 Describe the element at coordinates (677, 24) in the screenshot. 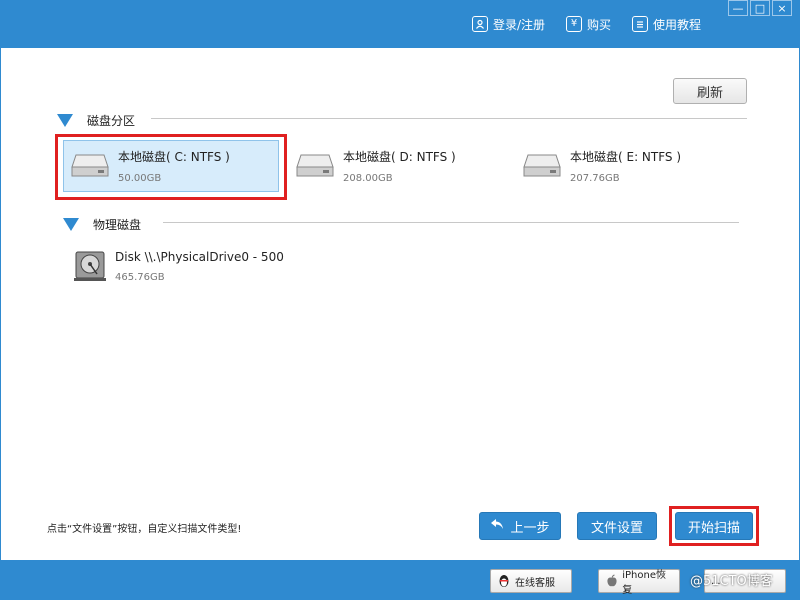

I see `tutorial-label: 使用教程` at that location.